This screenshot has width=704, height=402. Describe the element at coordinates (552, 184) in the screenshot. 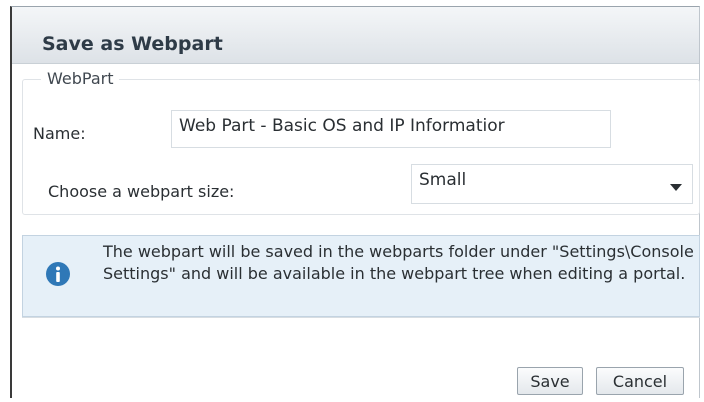

I see `webpart-size-select: Small` at that location.